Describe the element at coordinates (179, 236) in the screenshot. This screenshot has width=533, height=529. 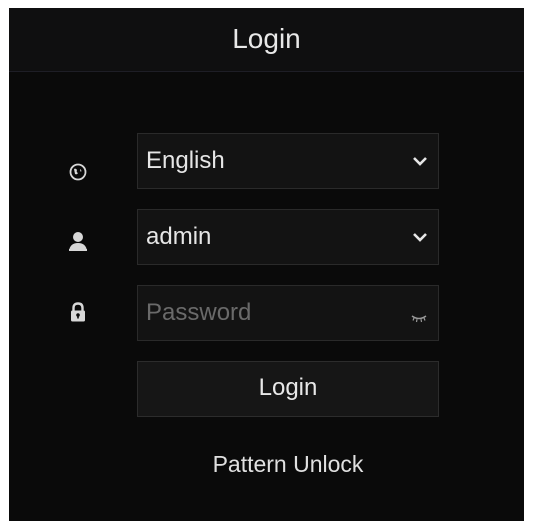
I see `username-value: admin` at that location.